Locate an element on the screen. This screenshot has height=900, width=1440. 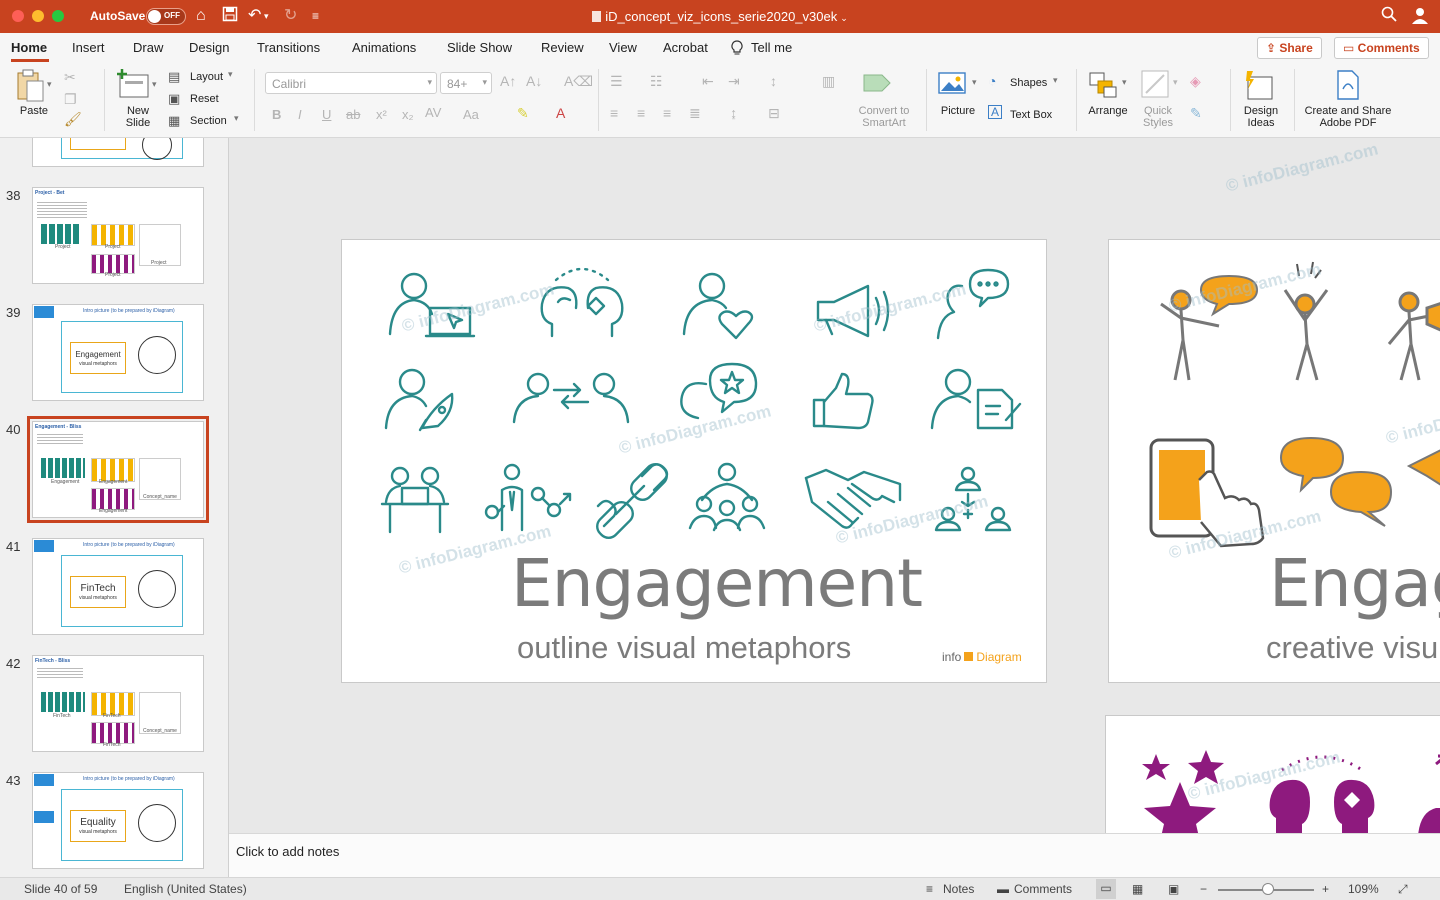
fit-to-window-icon: ⤢ is located at coordinates (1403, 889).